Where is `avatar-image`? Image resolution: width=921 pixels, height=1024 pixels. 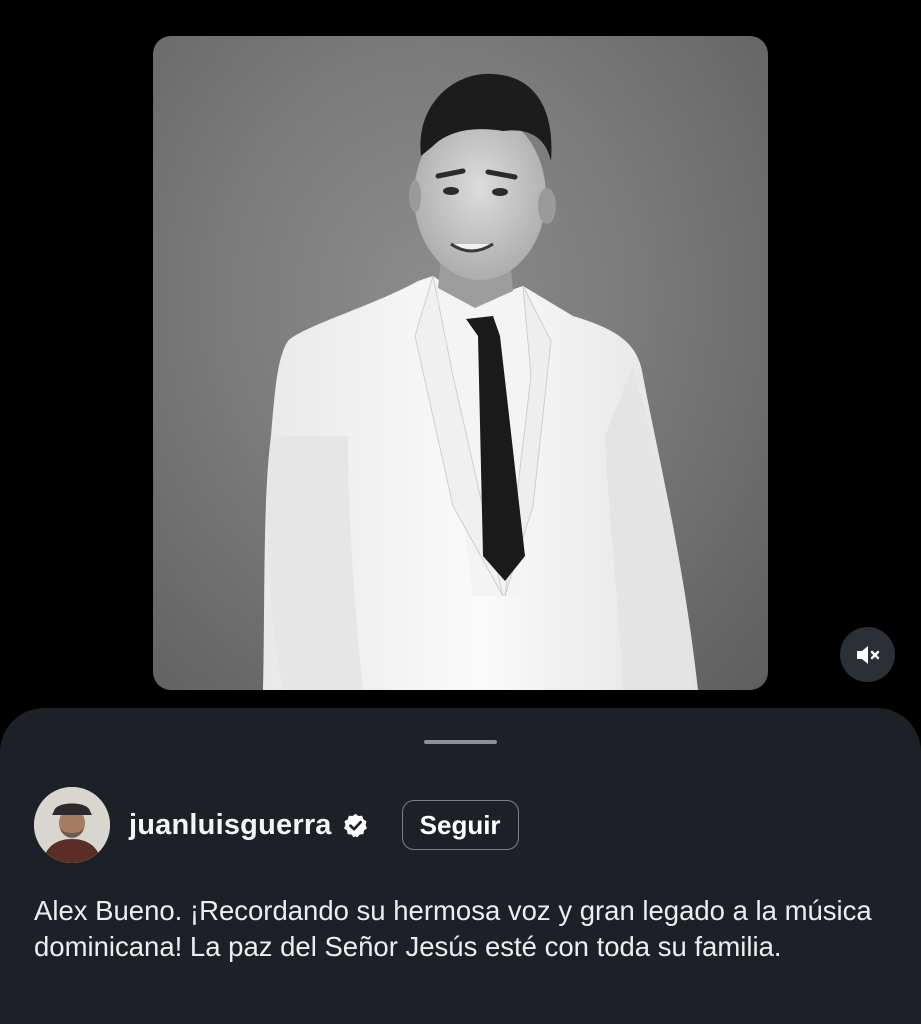
avatar-image is located at coordinates (72, 825).